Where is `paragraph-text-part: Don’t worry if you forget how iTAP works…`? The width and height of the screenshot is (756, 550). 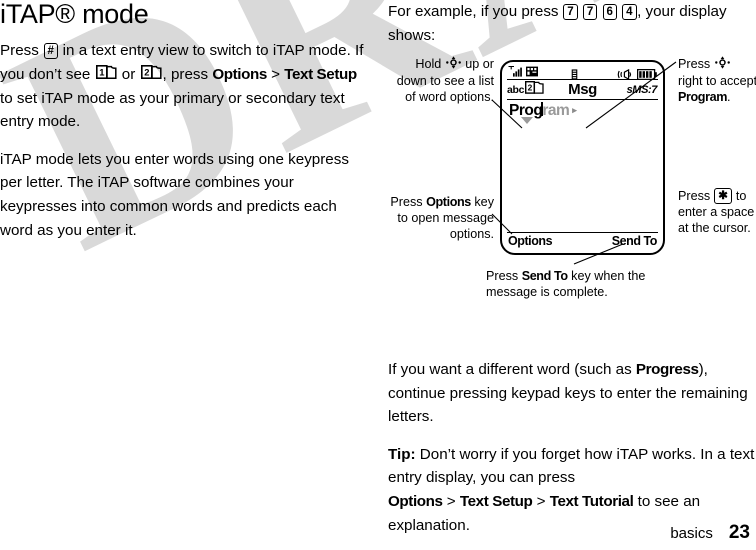
paragraph-text-part: Don’t worry if you forget how iTAP works… is located at coordinates (571, 466).